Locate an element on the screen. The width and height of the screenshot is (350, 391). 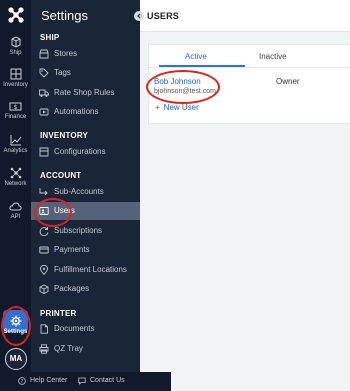
chat-icon is located at coordinates (82, 381).